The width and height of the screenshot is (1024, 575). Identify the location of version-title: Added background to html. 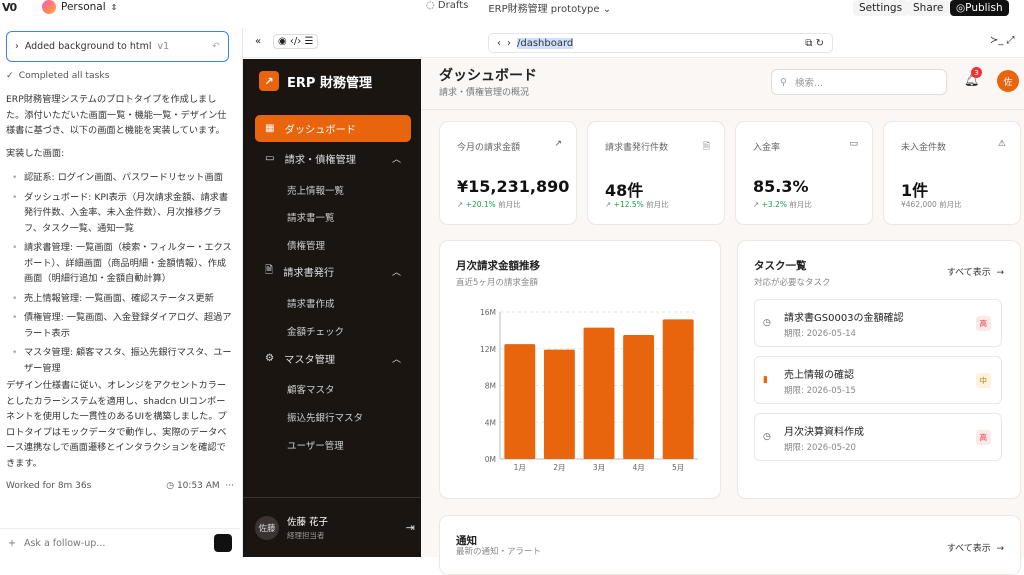
(88, 46).